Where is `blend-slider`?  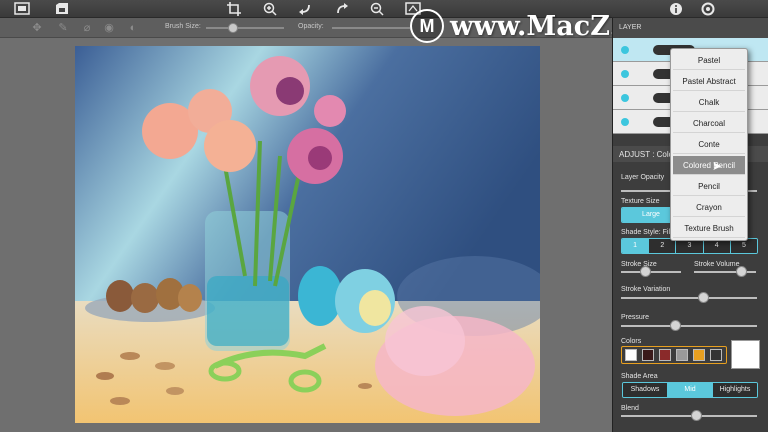
blend-slider is located at coordinates (689, 416).